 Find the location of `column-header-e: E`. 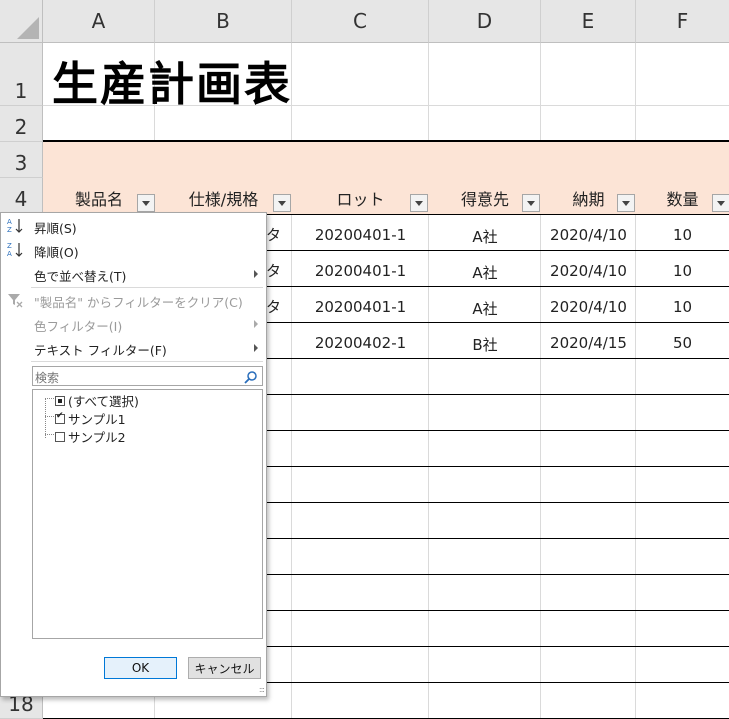

column-header-e: E is located at coordinates (588, 21).